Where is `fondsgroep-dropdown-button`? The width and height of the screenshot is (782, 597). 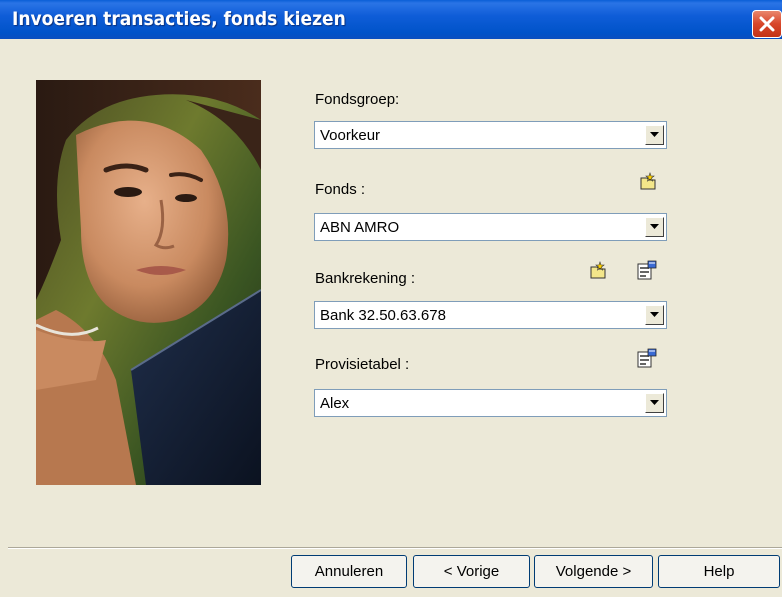
fondsgroep-dropdown-button is located at coordinates (654, 135).